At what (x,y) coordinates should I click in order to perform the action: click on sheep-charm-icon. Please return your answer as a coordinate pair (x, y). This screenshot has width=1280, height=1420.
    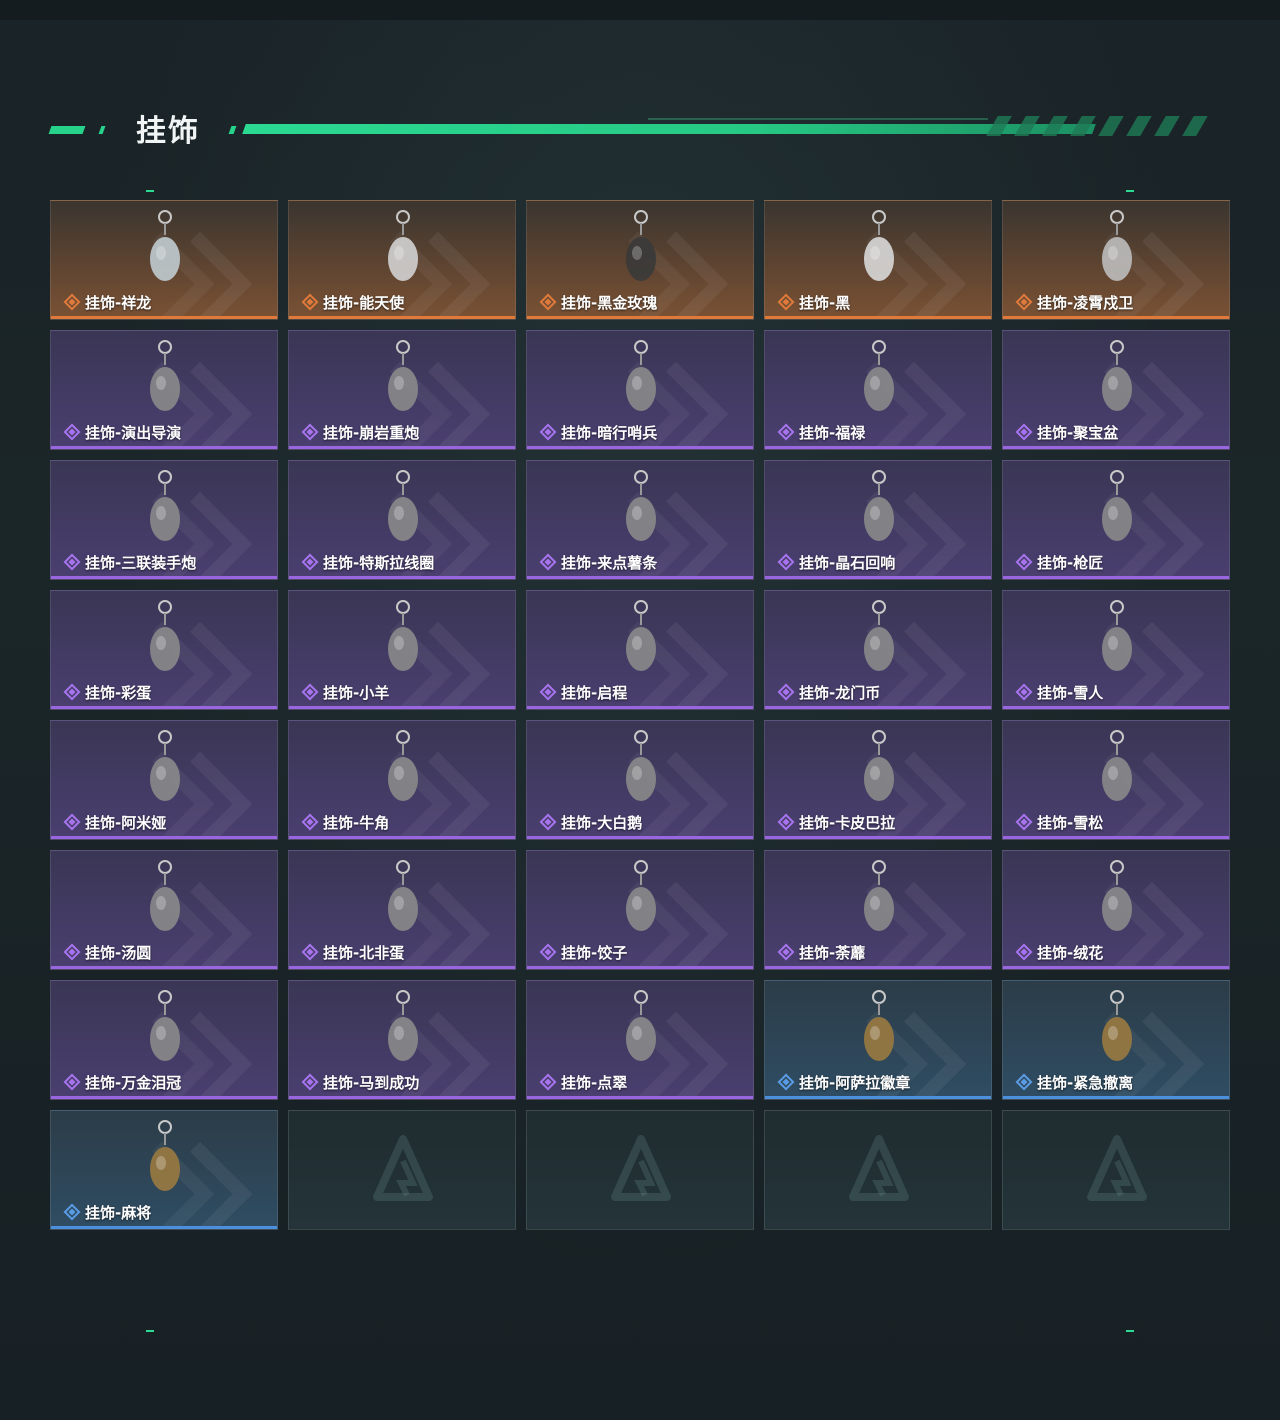
    Looking at the image, I should click on (403, 639).